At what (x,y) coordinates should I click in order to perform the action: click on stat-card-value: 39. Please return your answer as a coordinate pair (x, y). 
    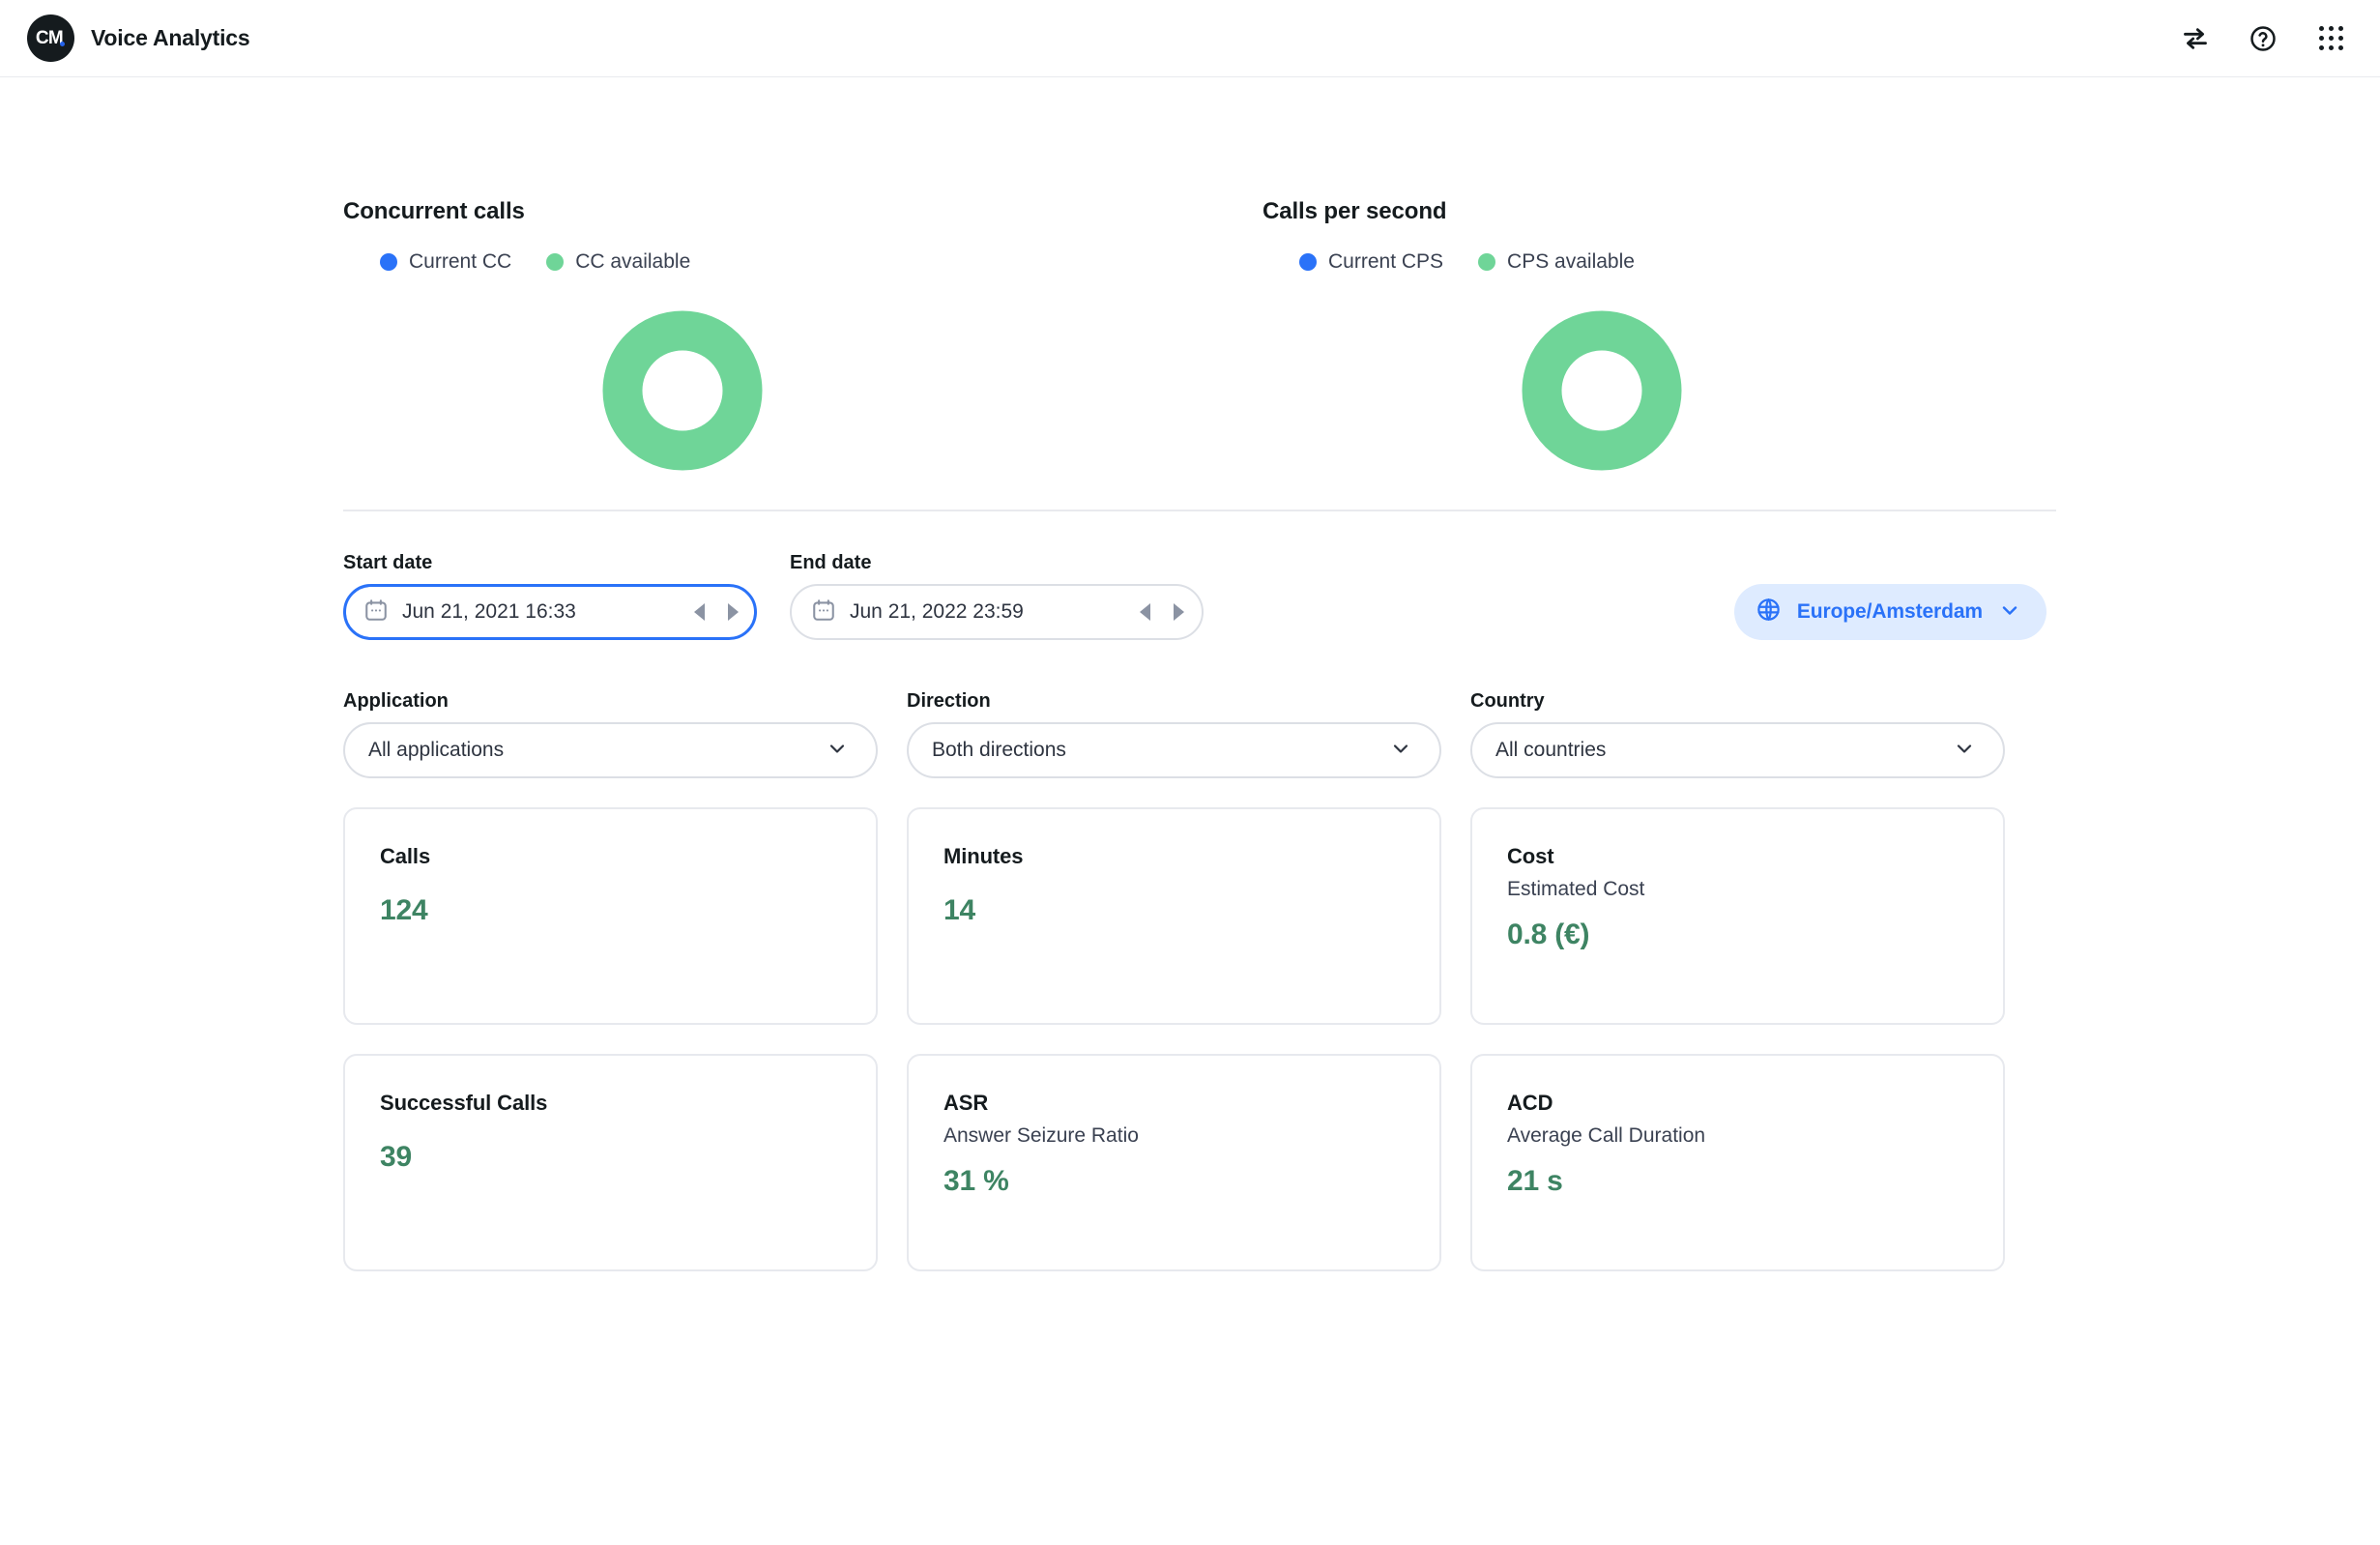
    Looking at the image, I should click on (396, 1157).